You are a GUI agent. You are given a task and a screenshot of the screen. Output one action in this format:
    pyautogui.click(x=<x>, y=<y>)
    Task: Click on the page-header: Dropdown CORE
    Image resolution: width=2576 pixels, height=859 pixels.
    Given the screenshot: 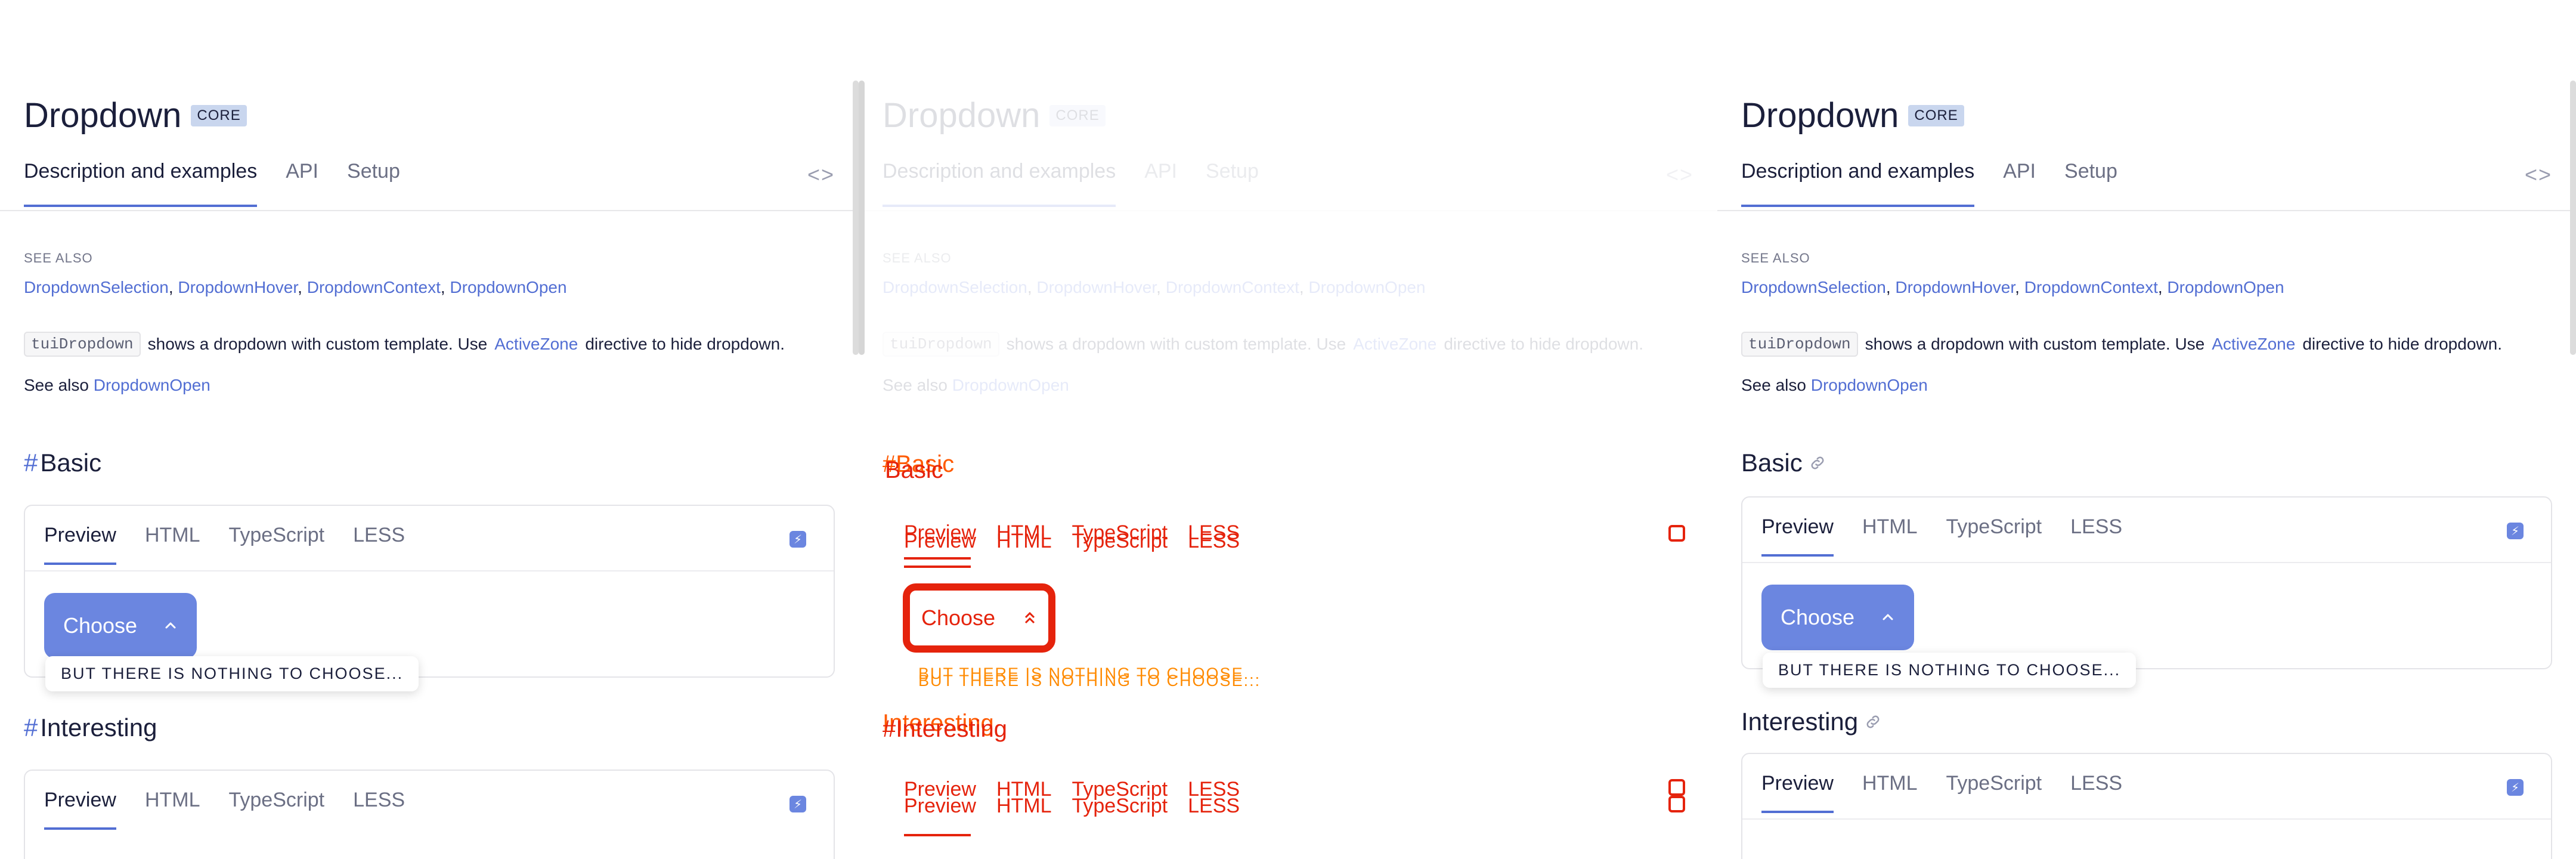 What is the action you would take?
    pyautogui.click(x=994, y=115)
    